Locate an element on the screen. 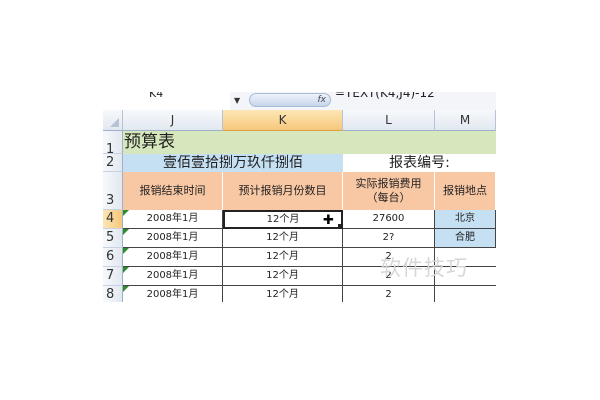 This screenshot has width=600, height=400. header-actual-cost: 实际报销费用 （每台） is located at coordinates (389, 191).